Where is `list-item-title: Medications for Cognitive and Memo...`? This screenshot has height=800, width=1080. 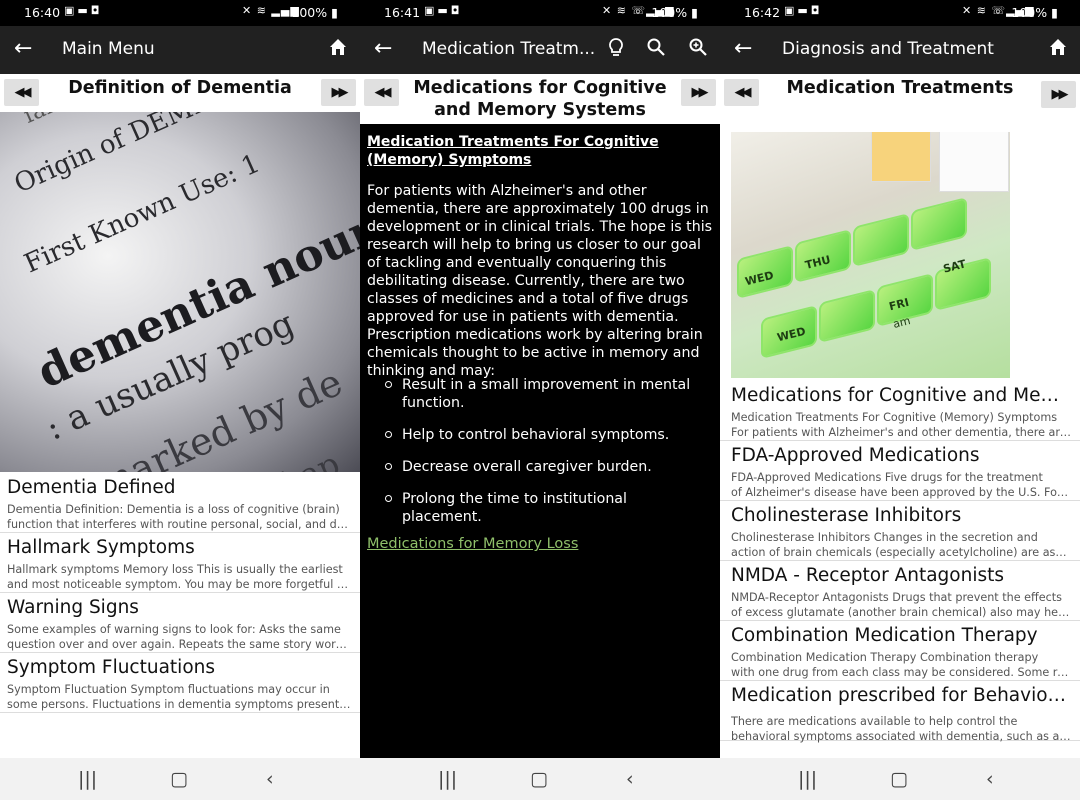 list-item-title: Medications for Cognitive and Memo... is located at coordinates (900, 395).